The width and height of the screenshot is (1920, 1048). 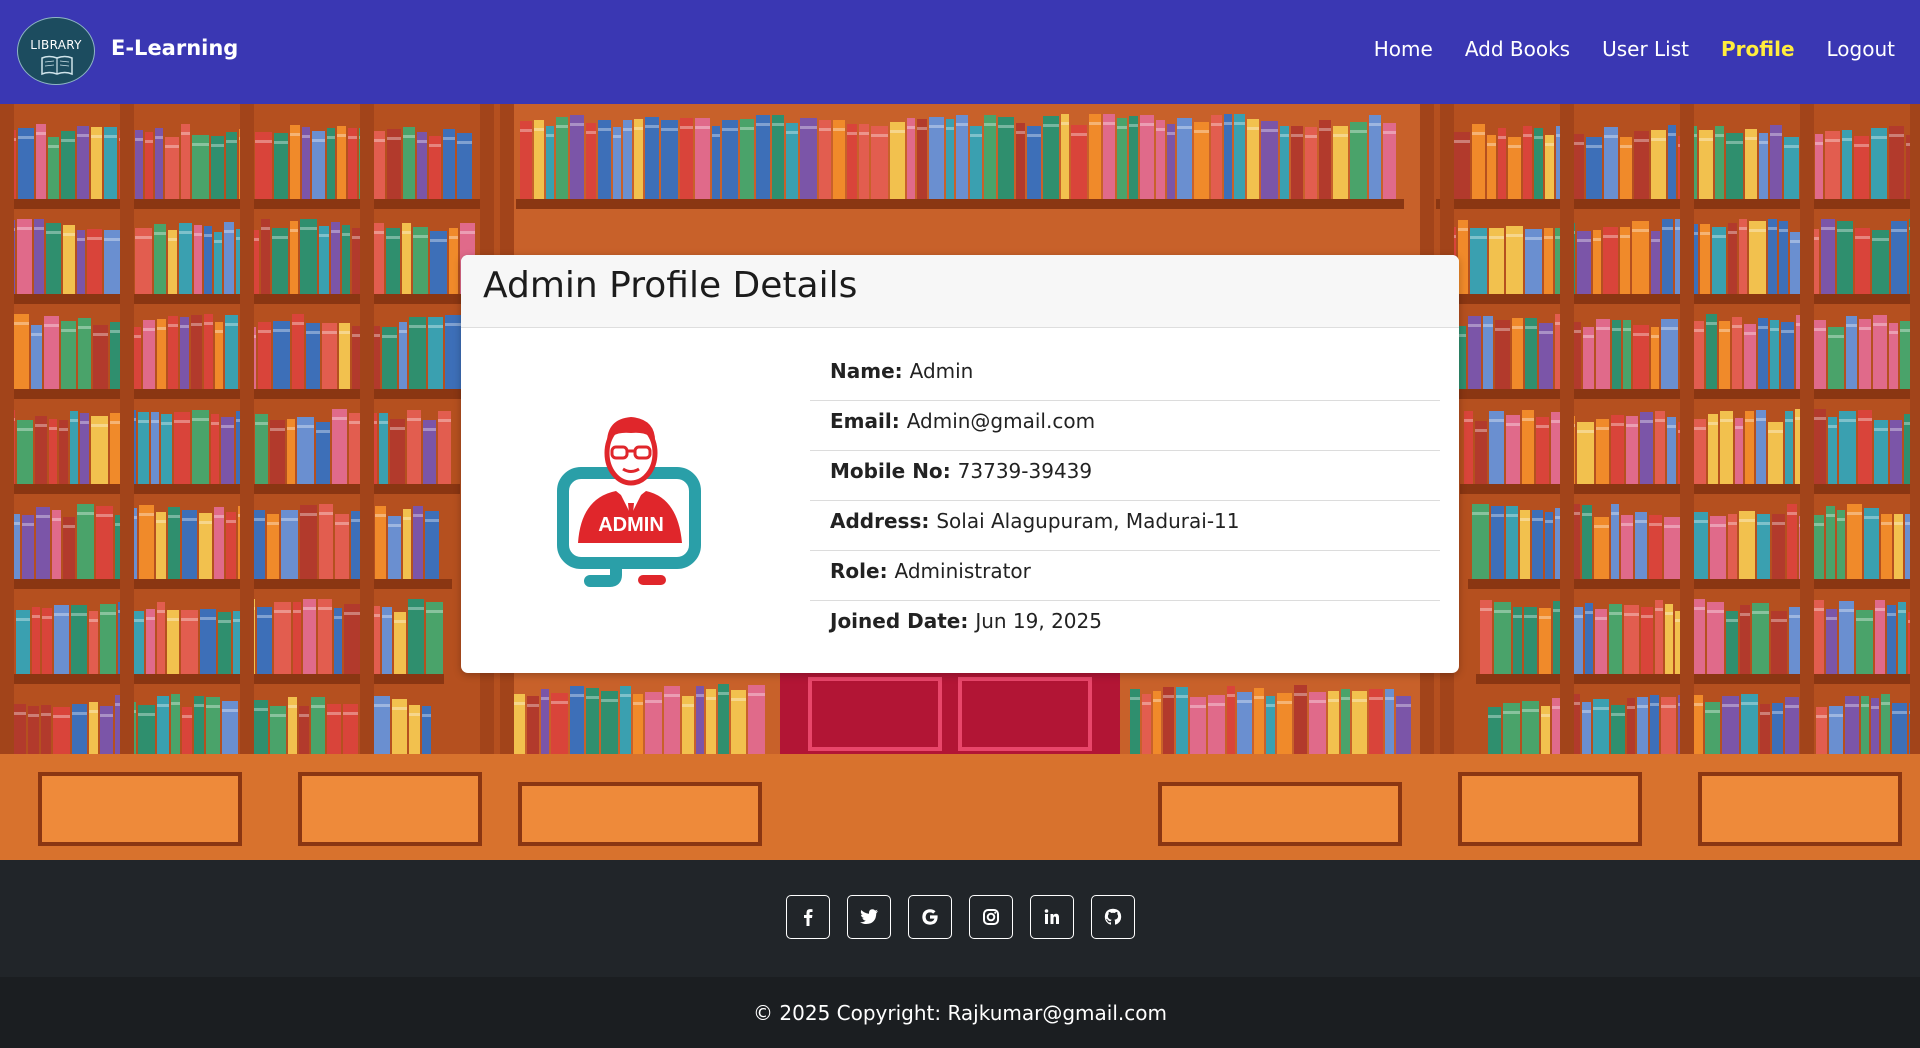 What do you see at coordinates (1125, 426) in the screenshot?
I see `detail-email: Email: Admin@gmail.com` at bounding box center [1125, 426].